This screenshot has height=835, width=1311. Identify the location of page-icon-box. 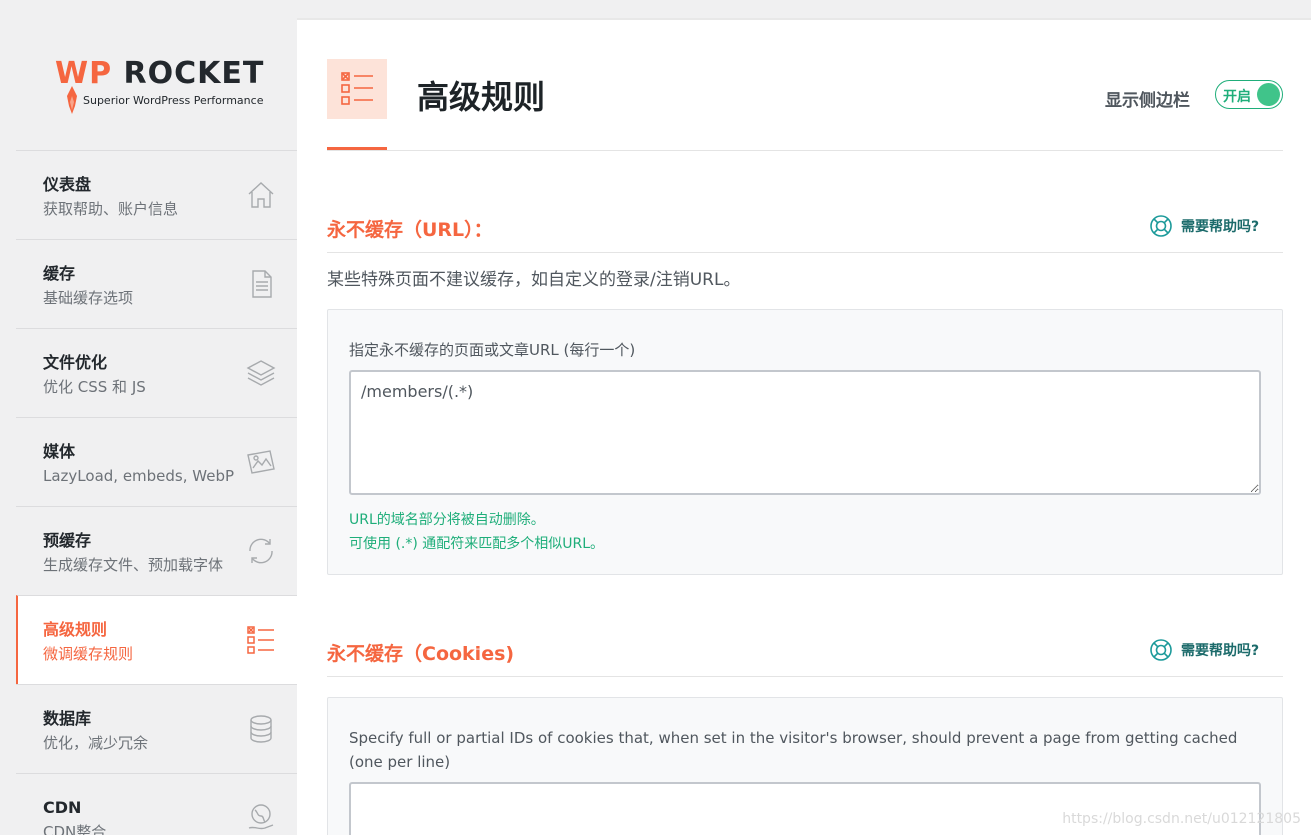
(357, 89).